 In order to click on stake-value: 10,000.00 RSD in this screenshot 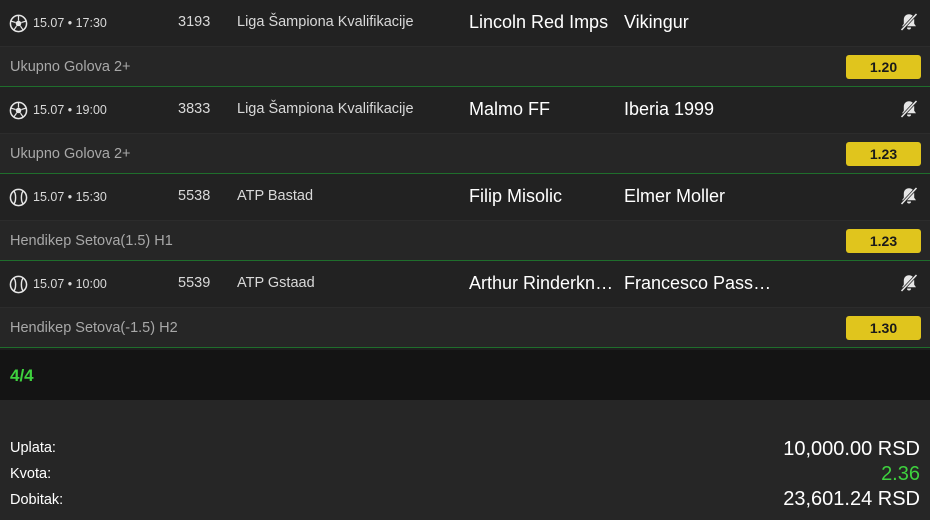, I will do `click(851, 449)`.